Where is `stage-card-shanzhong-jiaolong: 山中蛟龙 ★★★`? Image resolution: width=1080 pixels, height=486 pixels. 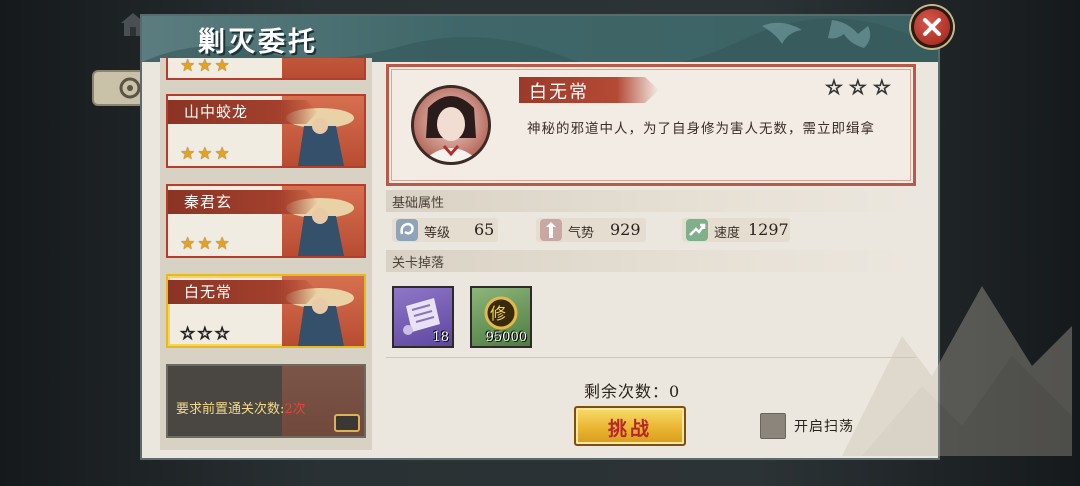 stage-card-shanzhong-jiaolong: 山中蛟龙 ★★★ is located at coordinates (266, 131).